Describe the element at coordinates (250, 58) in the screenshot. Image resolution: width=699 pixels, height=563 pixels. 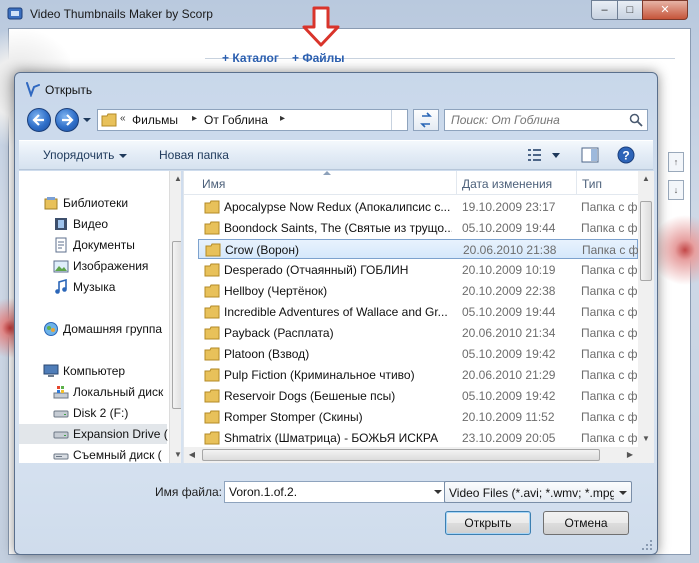
I see `catalog-link: + Каталог` at that location.